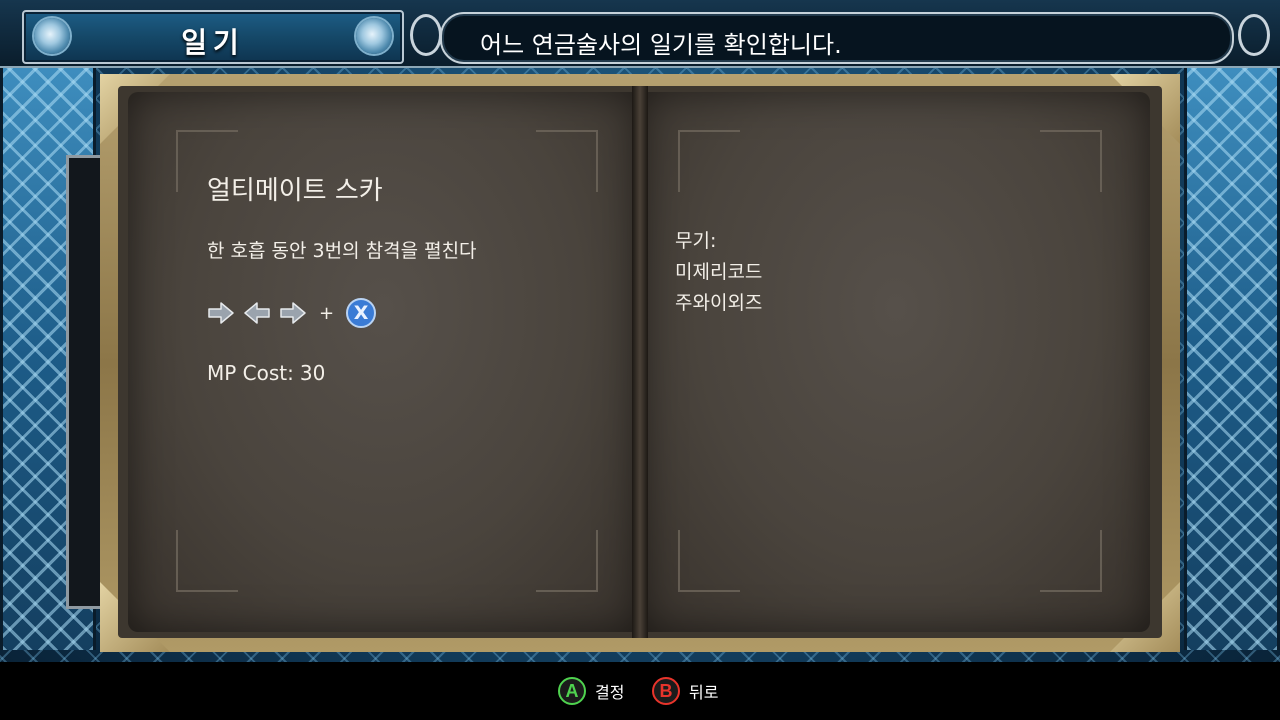 This screenshot has width=1280, height=720. I want to click on weapon-item: 주와이외즈, so click(719, 303).